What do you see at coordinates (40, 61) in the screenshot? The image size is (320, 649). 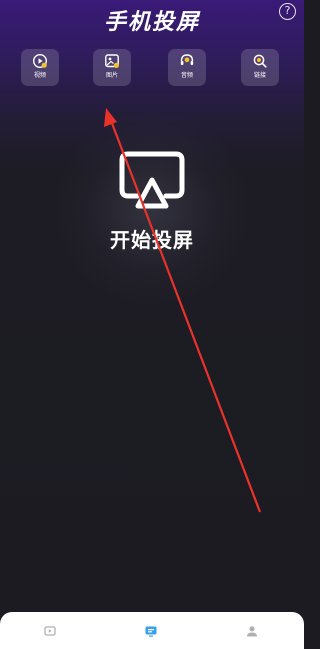 I see `video-icon` at bounding box center [40, 61].